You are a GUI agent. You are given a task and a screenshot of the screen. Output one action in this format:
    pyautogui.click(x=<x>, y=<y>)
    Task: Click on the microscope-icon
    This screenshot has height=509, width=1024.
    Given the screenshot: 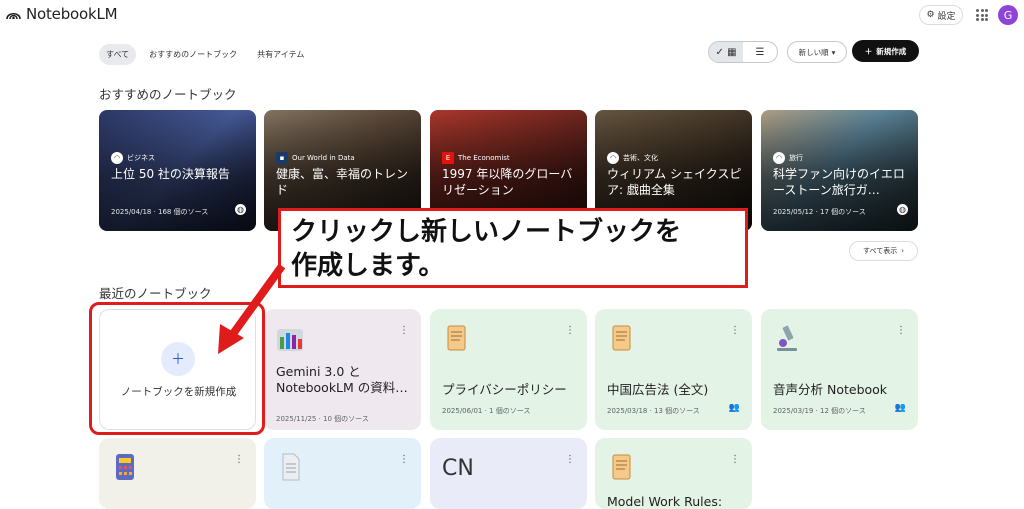 What is the action you would take?
    pyautogui.click(x=787, y=338)
    